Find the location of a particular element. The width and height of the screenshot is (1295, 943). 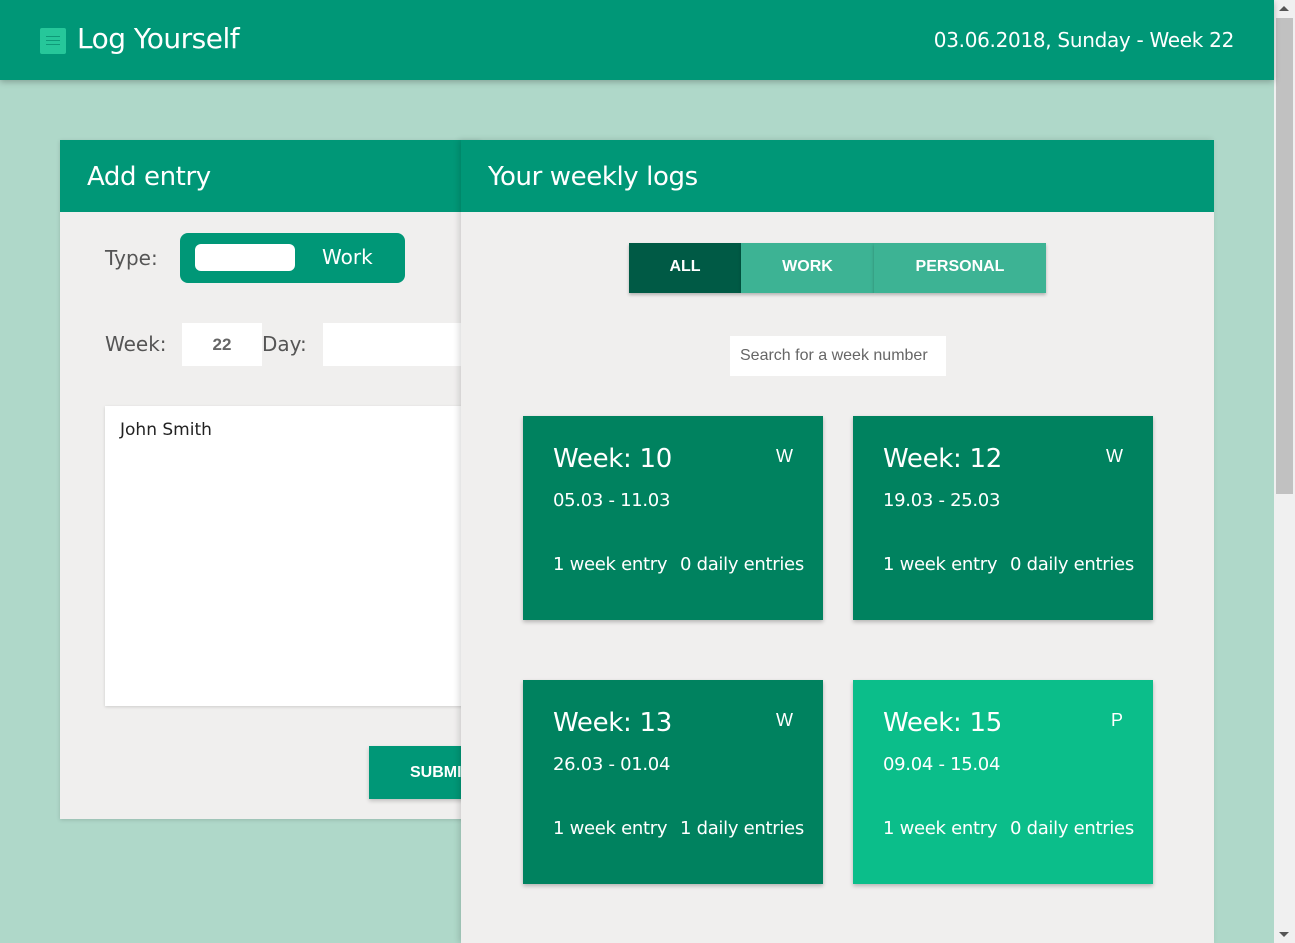

week-card-date-range: 19.03 - 25.03 is located at coordinates (942, 500).